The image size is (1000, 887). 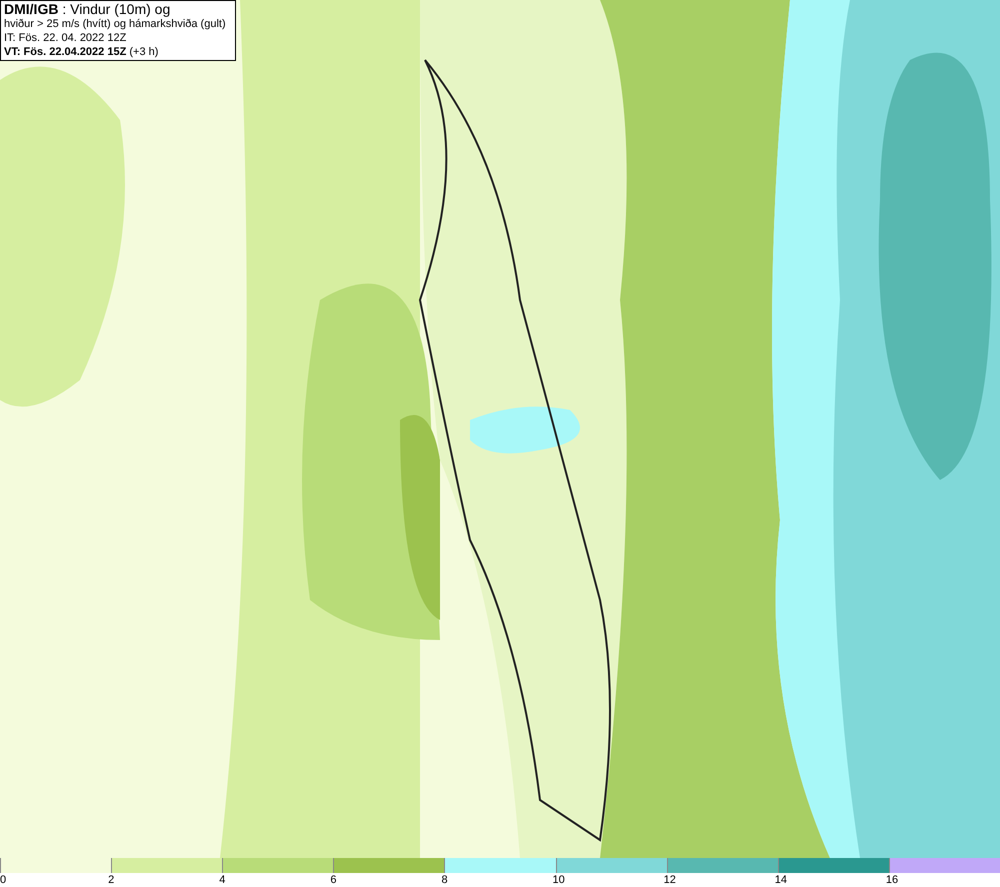 I want to click on legend-label: 14, so click(x=781, y=880).